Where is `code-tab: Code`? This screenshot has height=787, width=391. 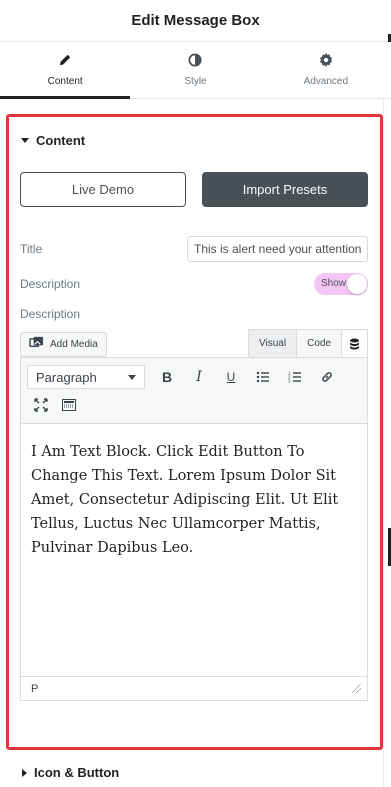 code-tab: Code is located at coordinates (319, 343).